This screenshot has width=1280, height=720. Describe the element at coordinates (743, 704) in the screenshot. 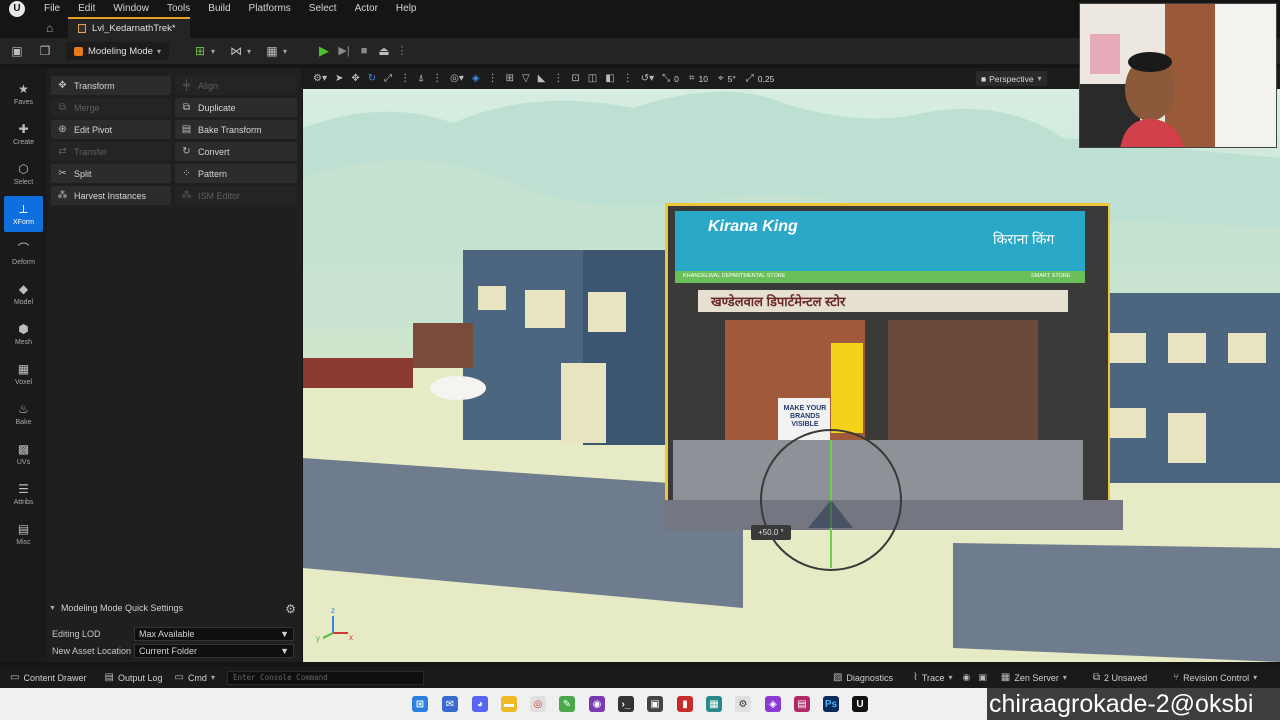

I see `settings-icon: ⚙` at that location.